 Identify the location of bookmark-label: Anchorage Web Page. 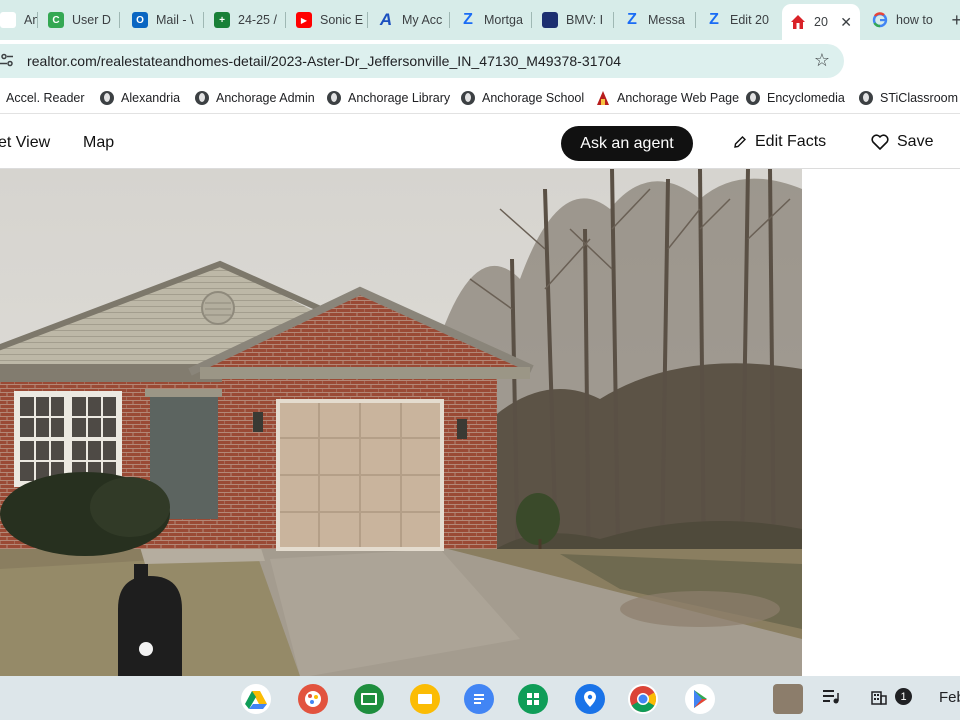
(678, 98).